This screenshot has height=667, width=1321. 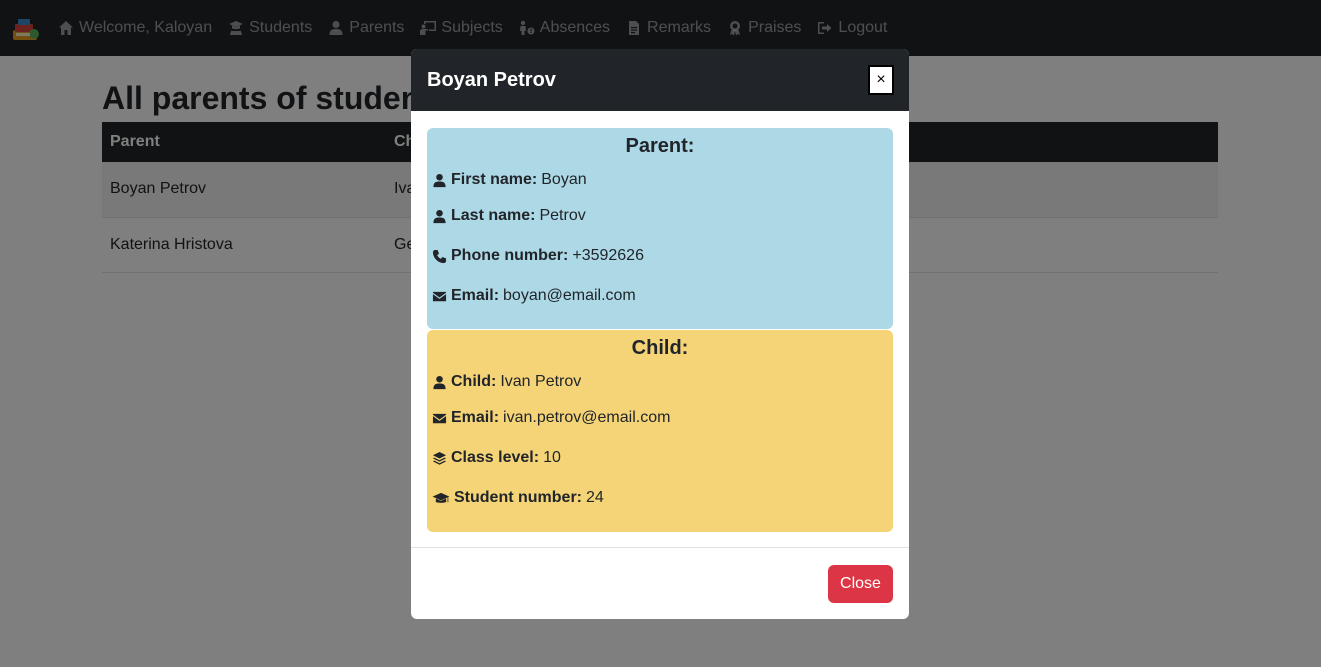 What do you see at coordinates (660, 296) in the screenshot?
I see `parent-email-row: Email: boyan@email.com` at bounding box center [660, 296].